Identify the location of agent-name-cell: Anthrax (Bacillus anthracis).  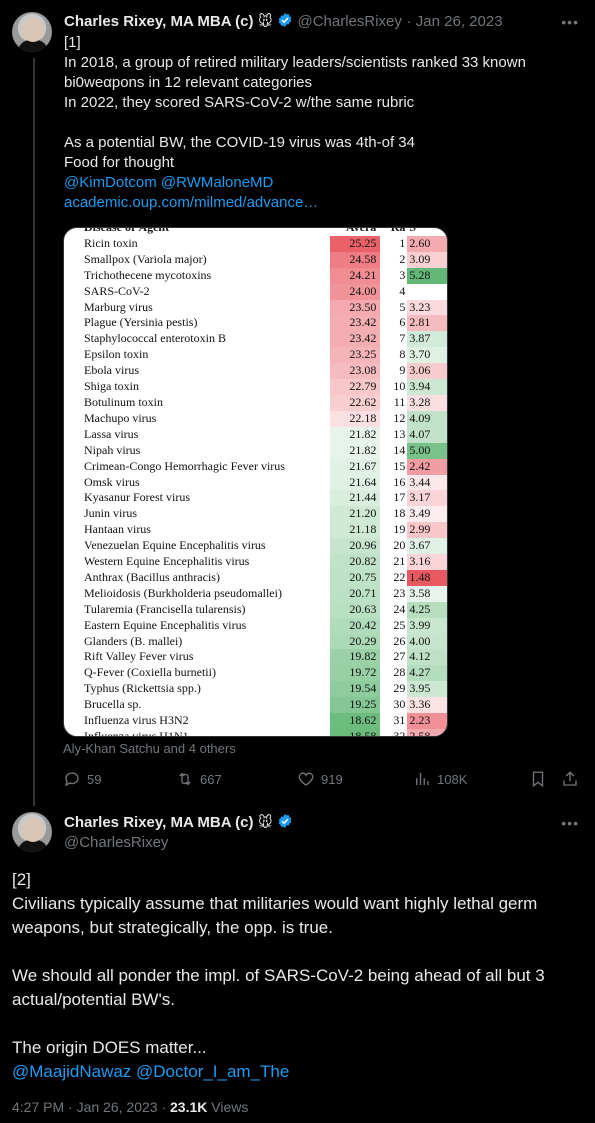
(152, 576).